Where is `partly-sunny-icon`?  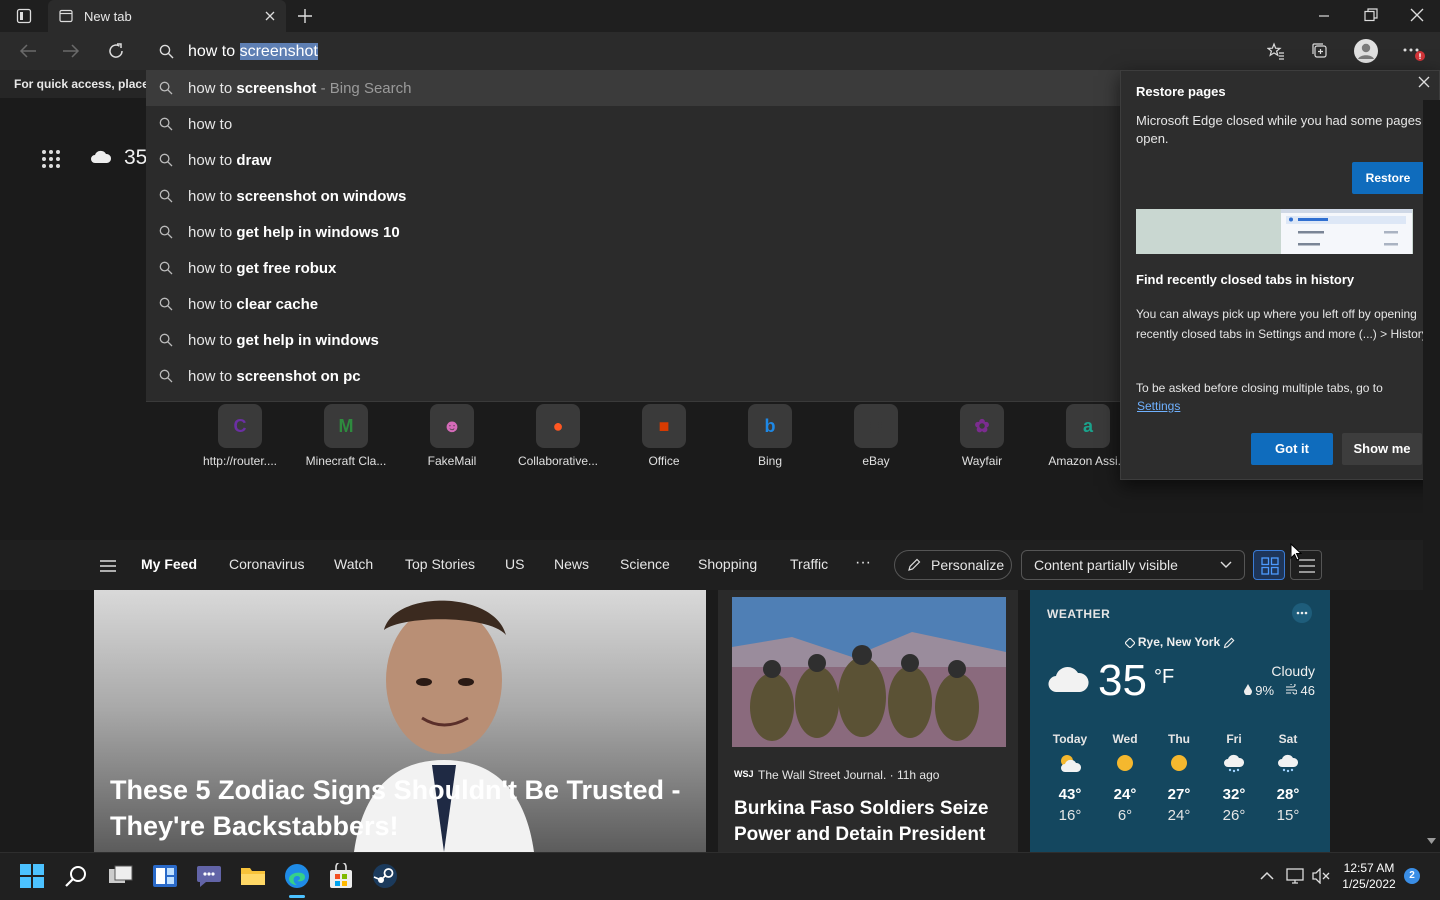
partly-sunny-icon is located at coordinates (1070, 763).